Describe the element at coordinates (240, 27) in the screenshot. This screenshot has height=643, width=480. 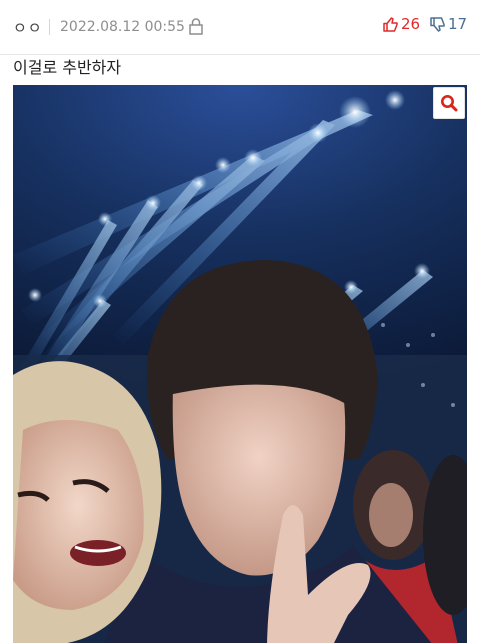
I see `post-meta-bar: ㅇㅇ 2022.08.12 00:55 26 17` at that location.